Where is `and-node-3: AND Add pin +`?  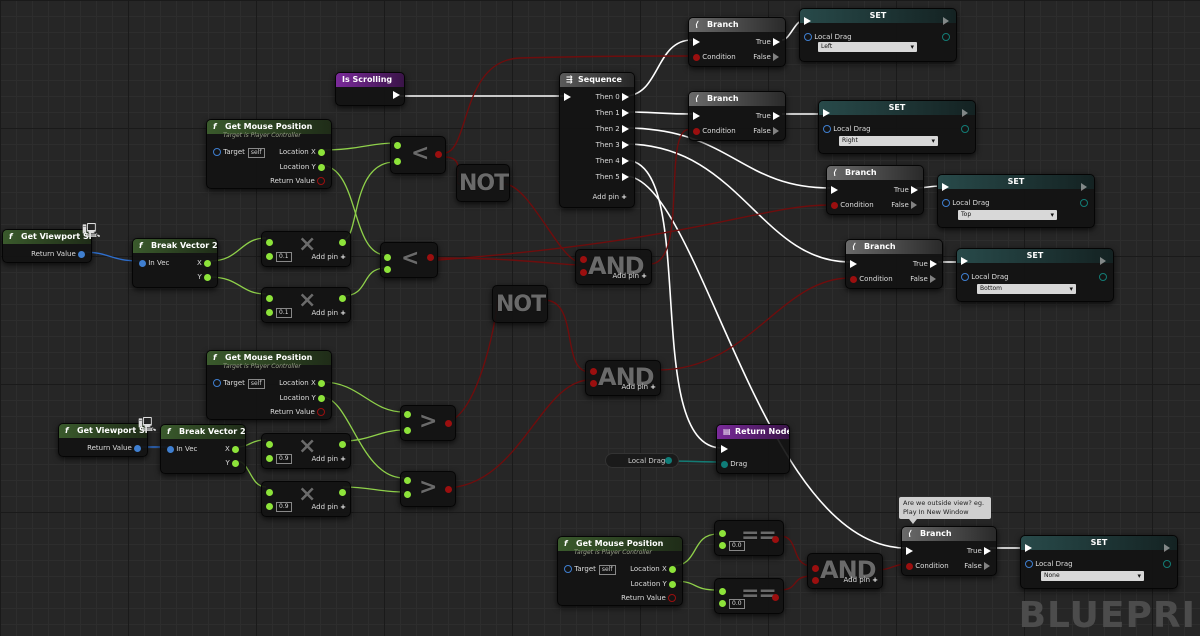 and-node-3: AND Add pin + is located at coordinates (845, 571).